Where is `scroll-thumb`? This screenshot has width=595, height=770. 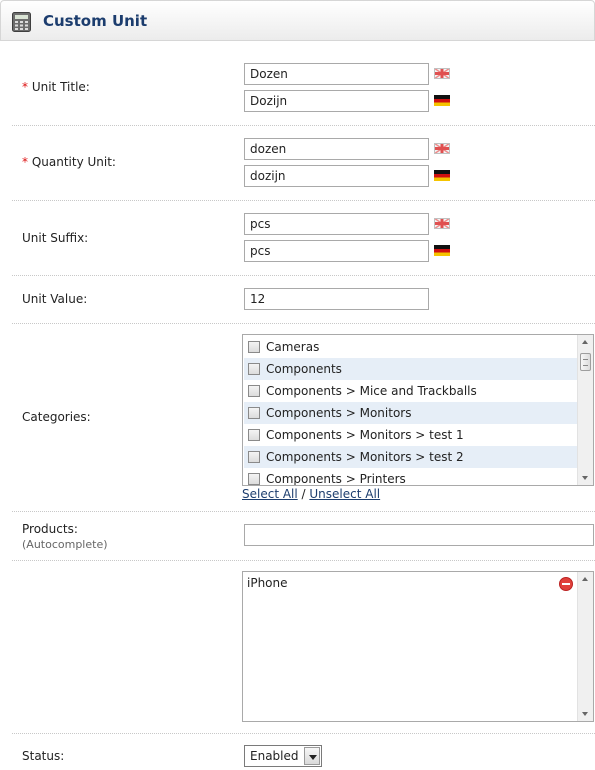 scroll-thumb is located at coordinates (585, 362).